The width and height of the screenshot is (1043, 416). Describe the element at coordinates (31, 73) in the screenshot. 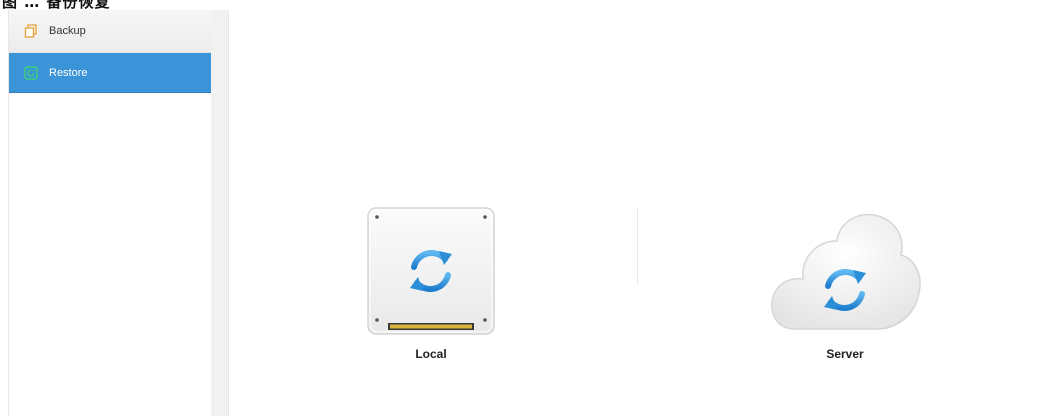

I see `shield-icon` at that location.